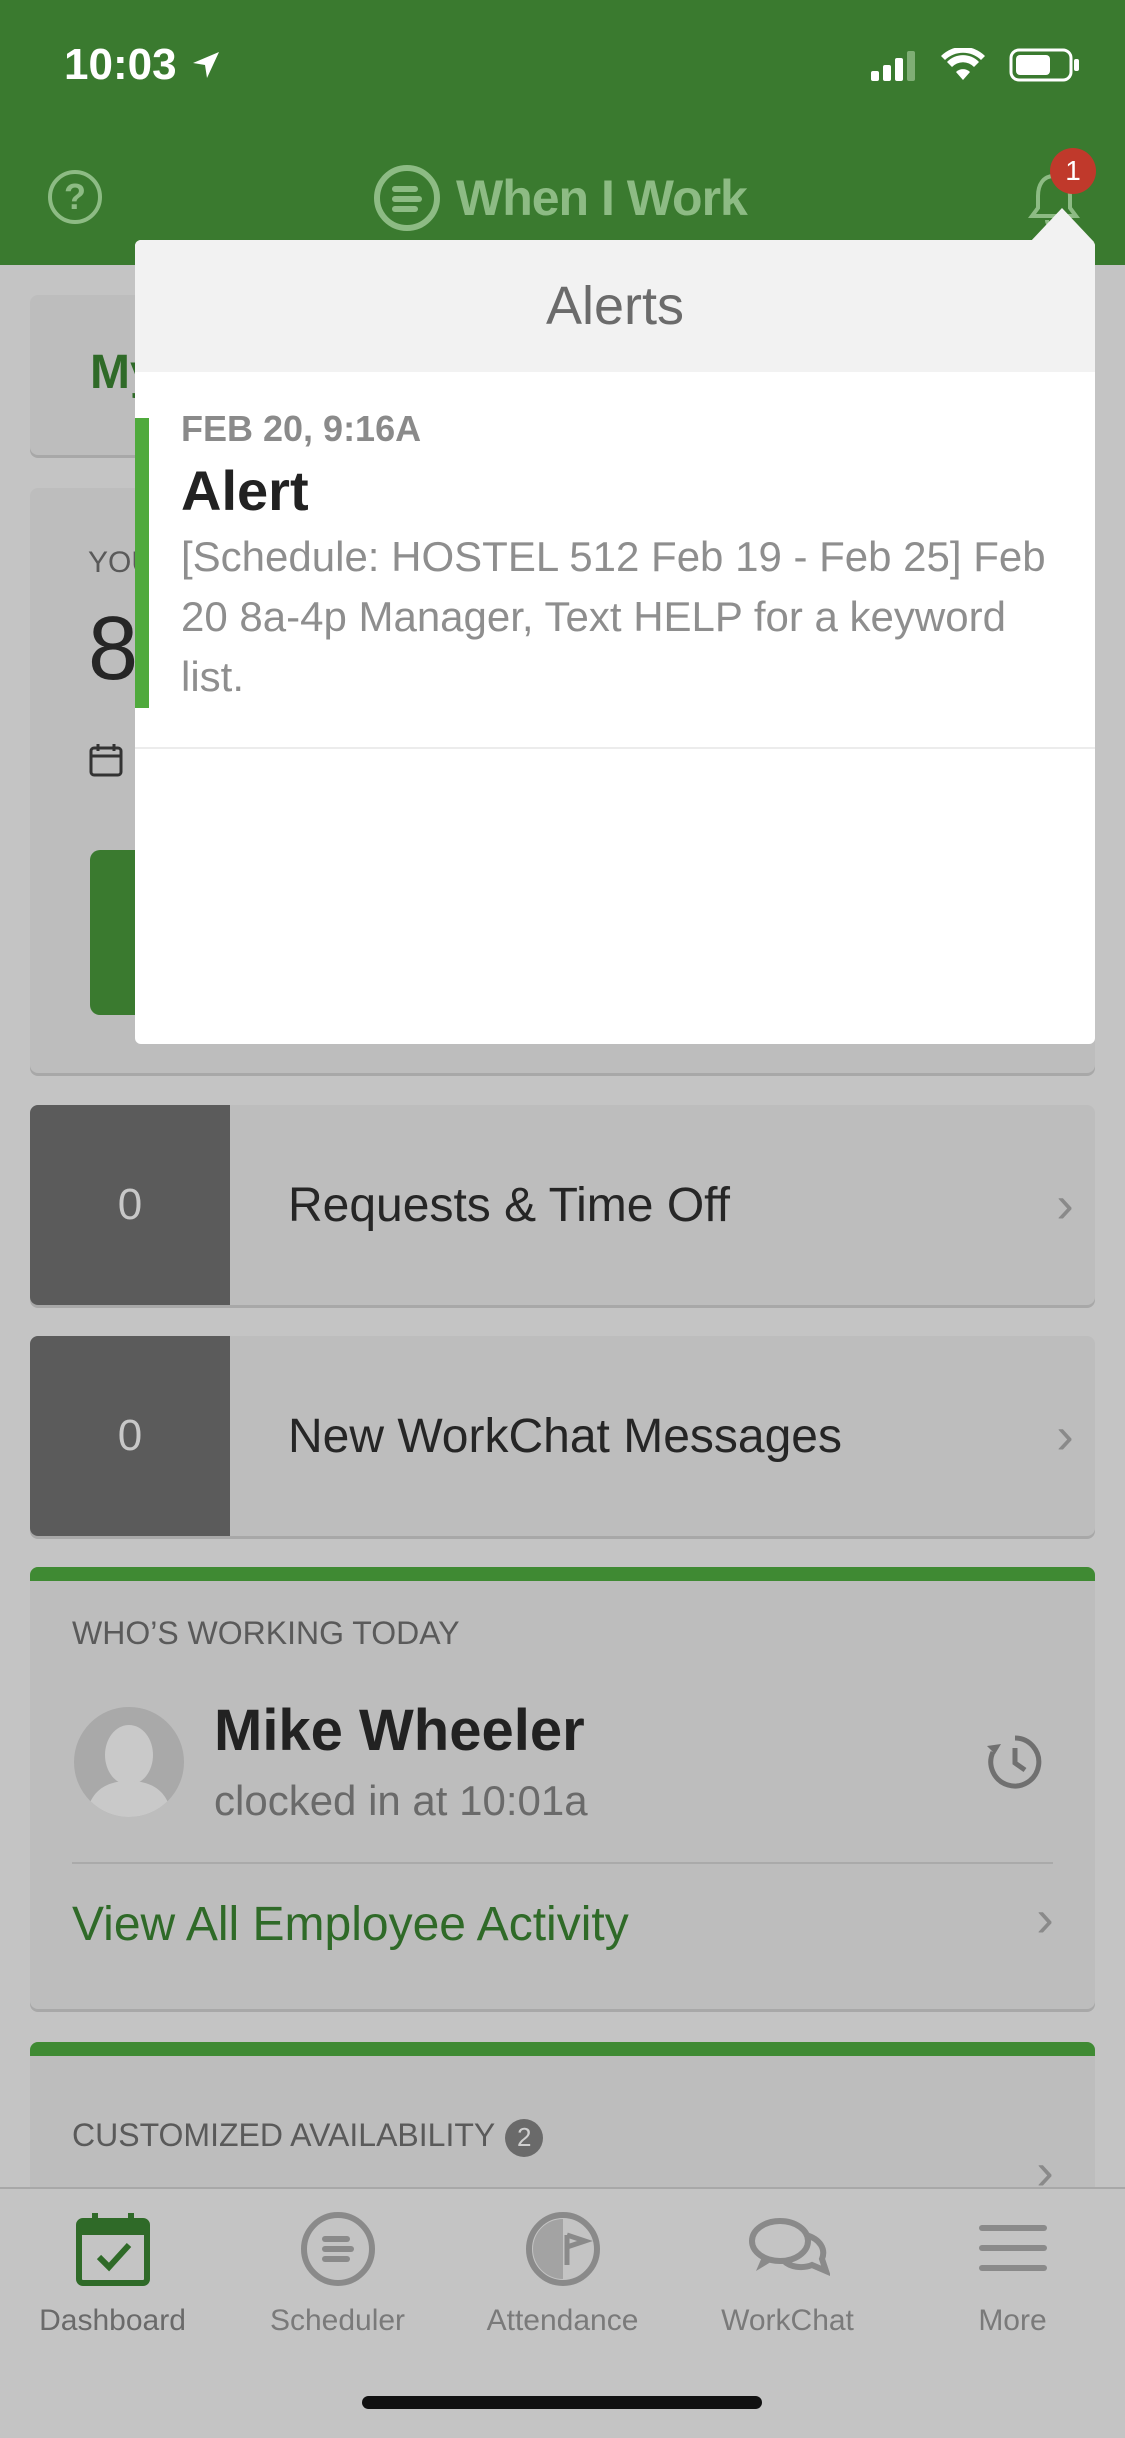  What do you see at coordinates (245, 490) in the screenshot?
I see `alert-title: Alert` at bounding box center [245, 490].